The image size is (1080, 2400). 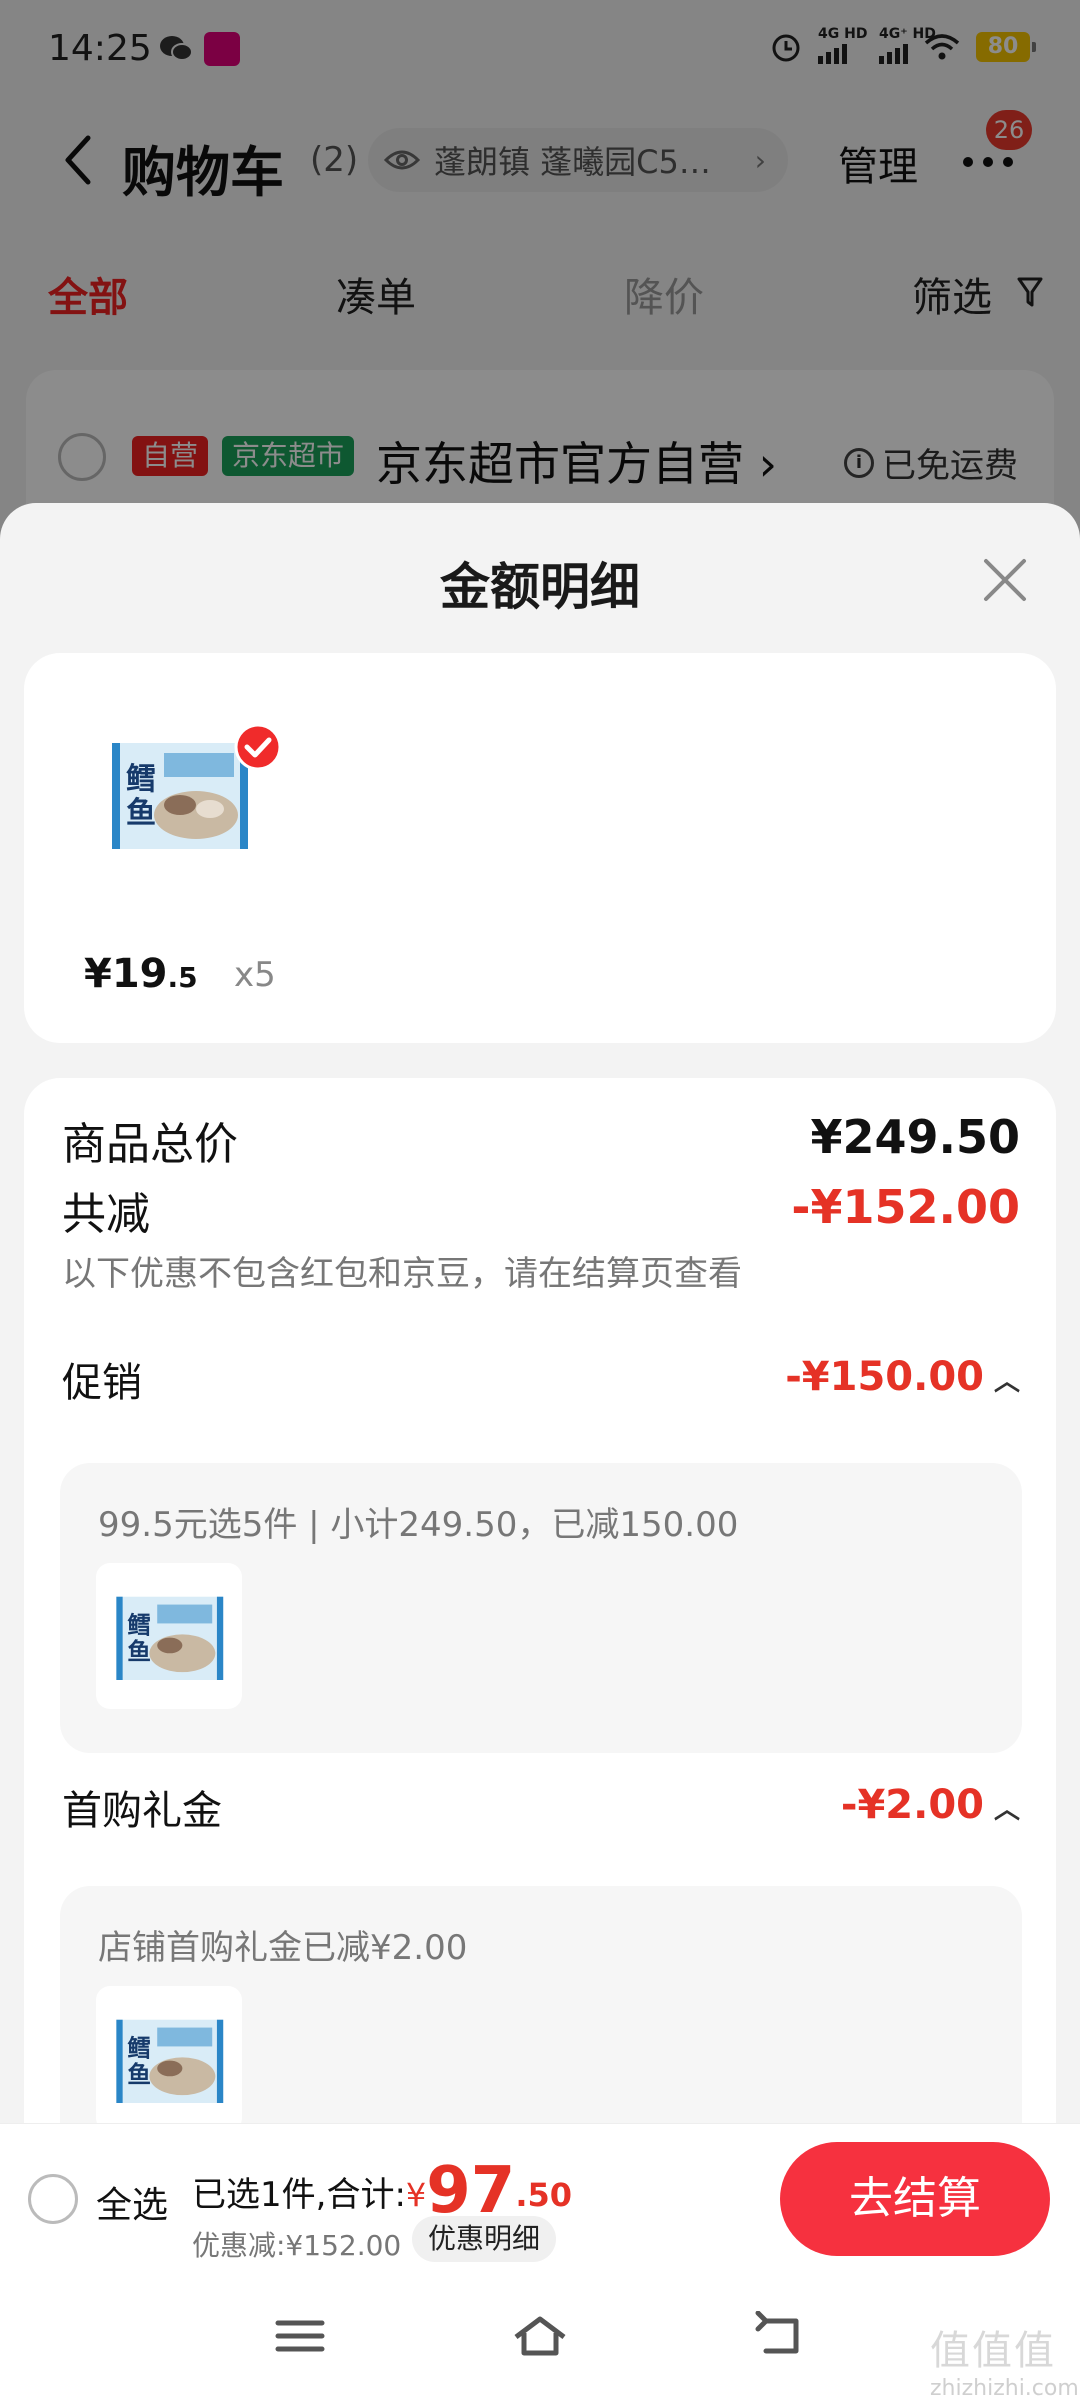 I want to click on reduction-note: 以下优惠不包含红包和京豆，请在结算页查看, so click(x=402, y=1274).